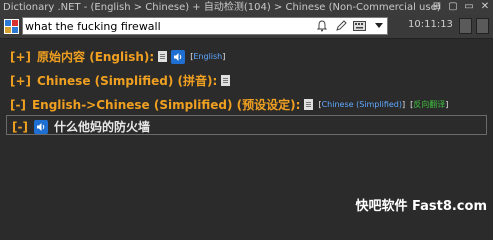 The image size is (493, 240). I want to click on entry-label: Chinese (Simplified) (拼音):, so click(127, 81).